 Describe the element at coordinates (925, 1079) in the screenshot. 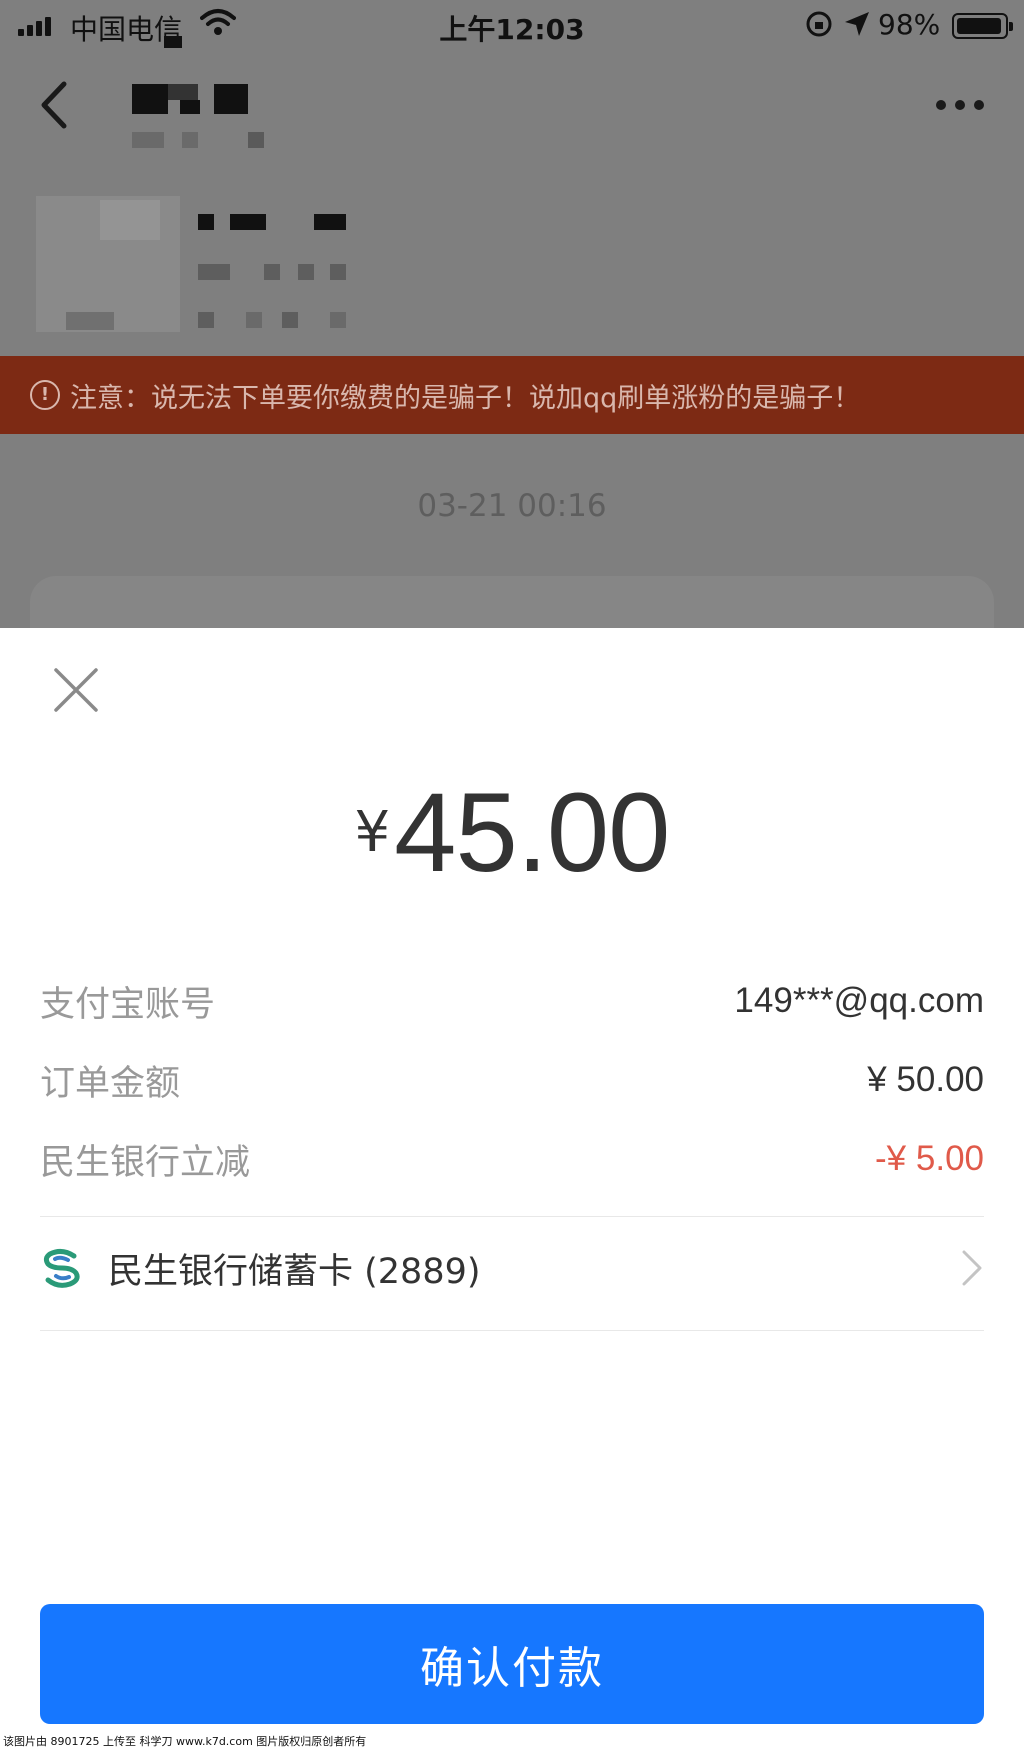

I see `detail-value: ¥ 50.00` at that location.